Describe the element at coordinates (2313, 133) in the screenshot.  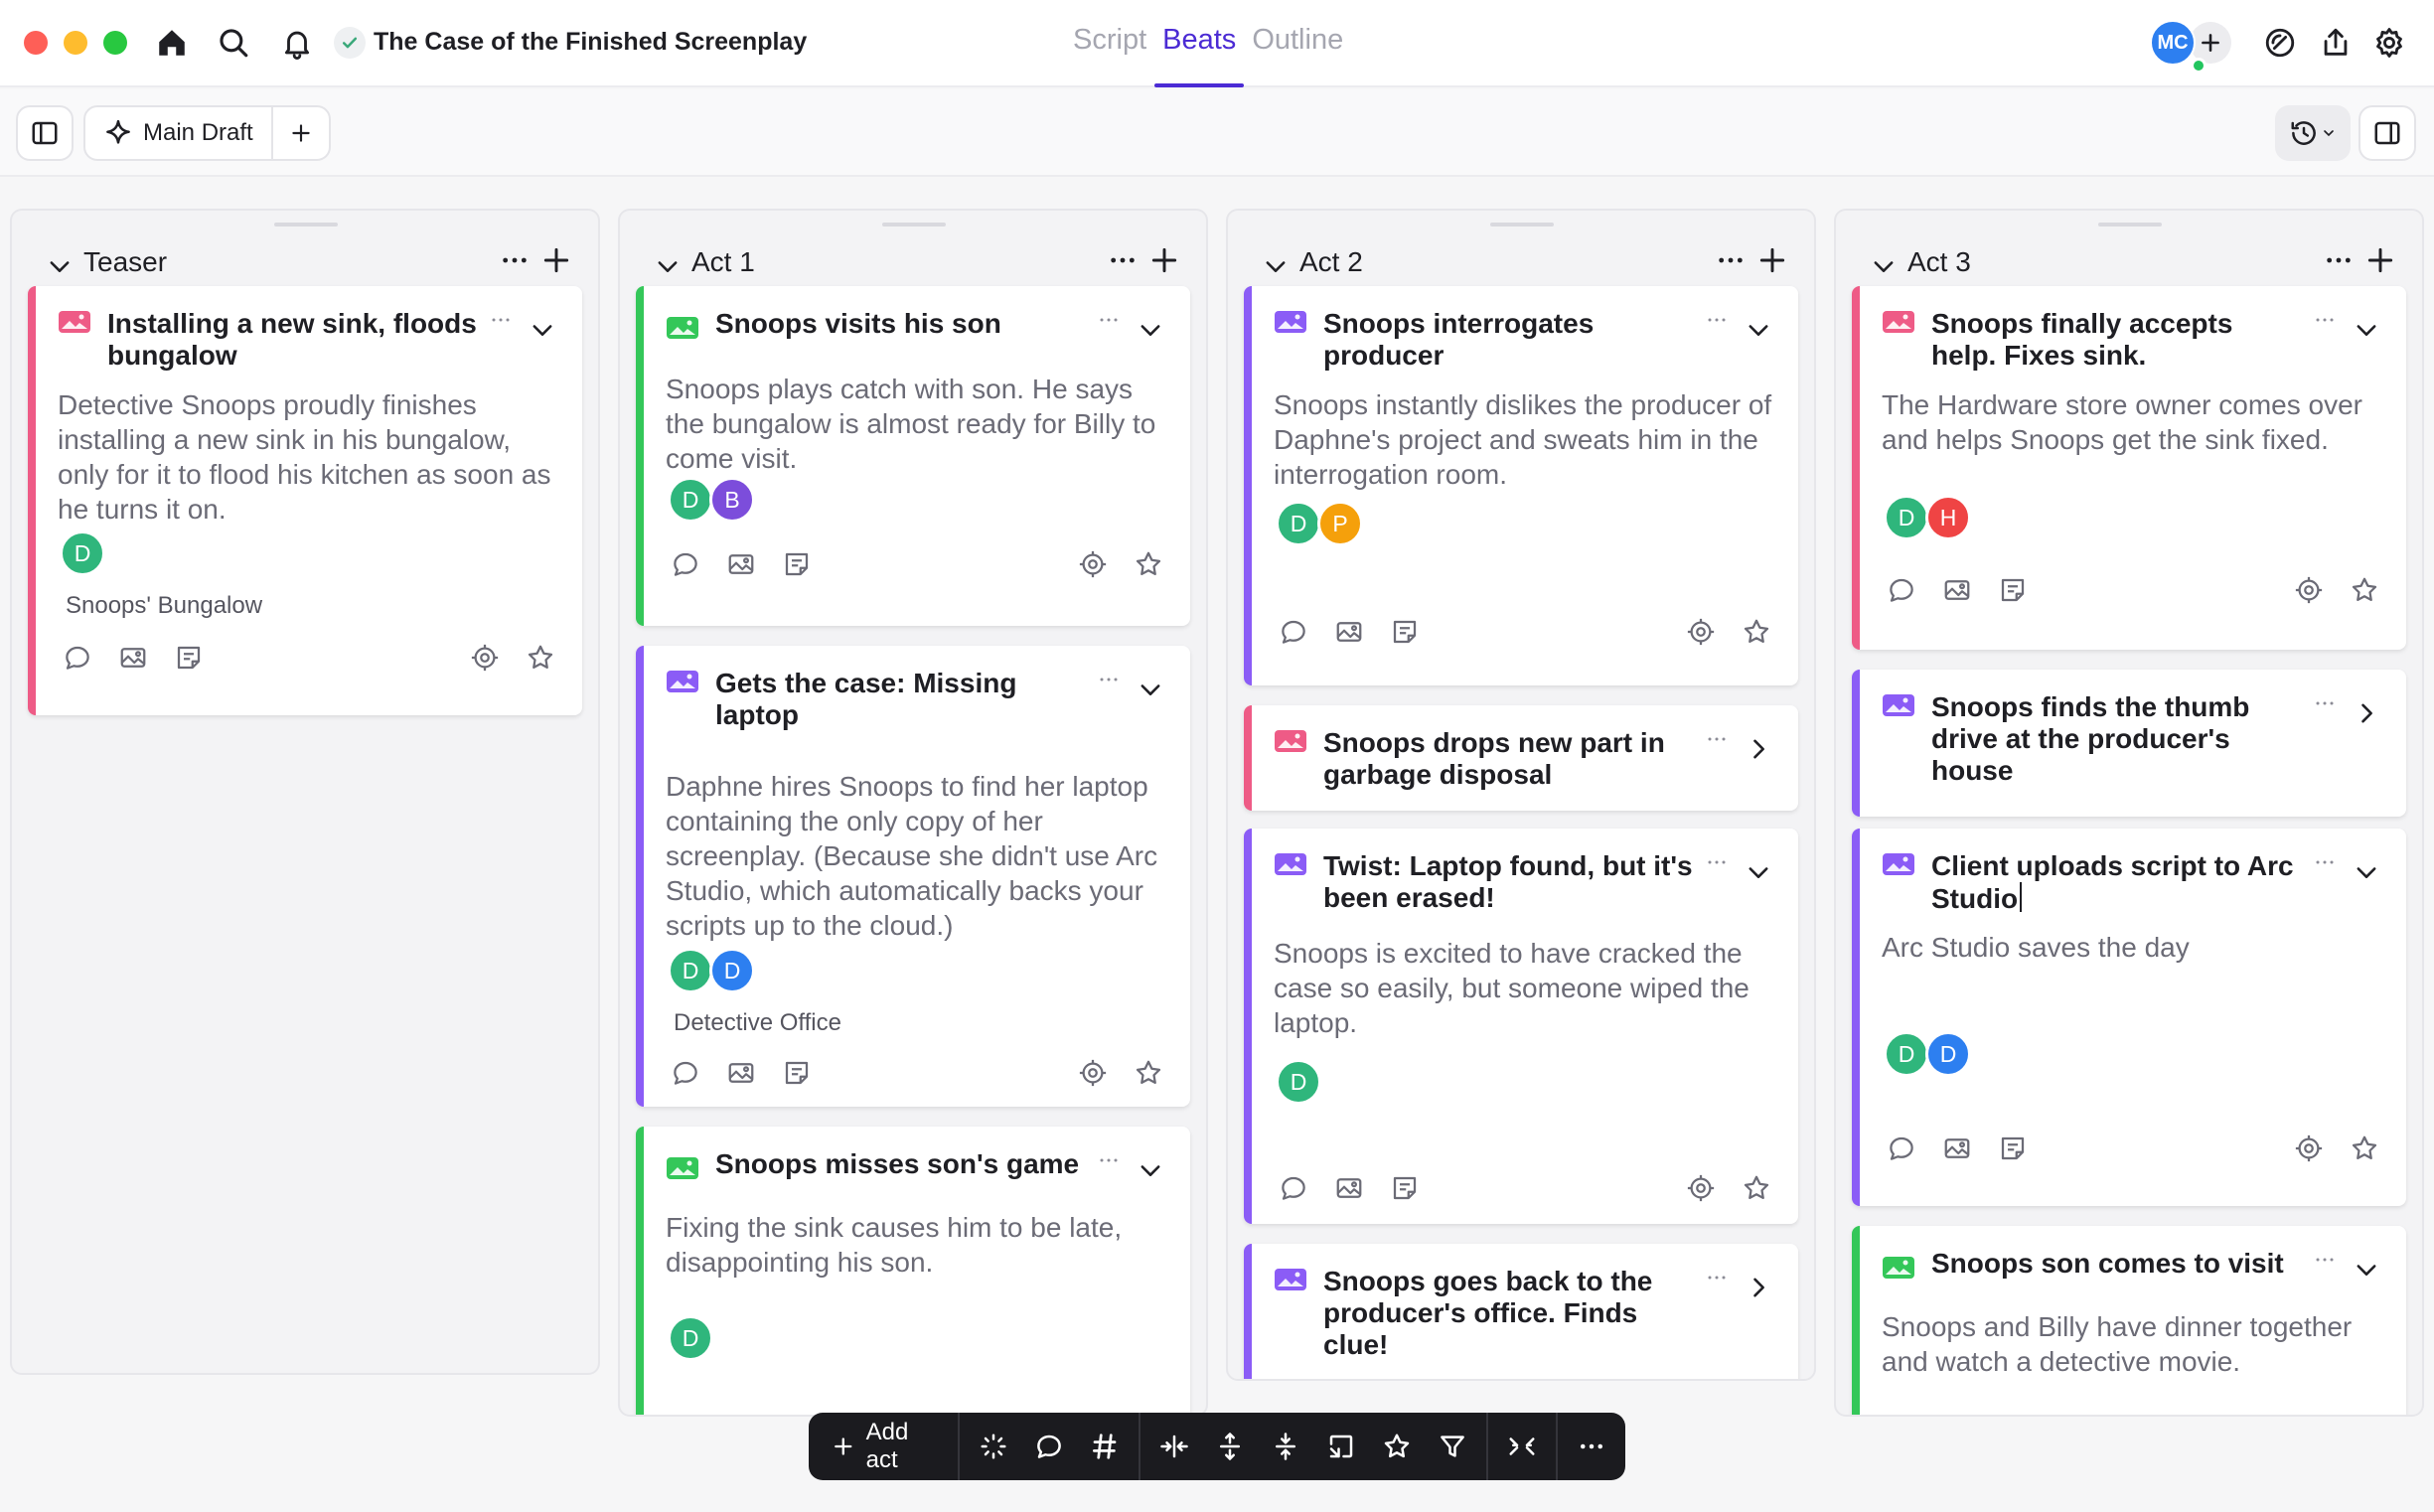
I see `version-history-button` at that location.